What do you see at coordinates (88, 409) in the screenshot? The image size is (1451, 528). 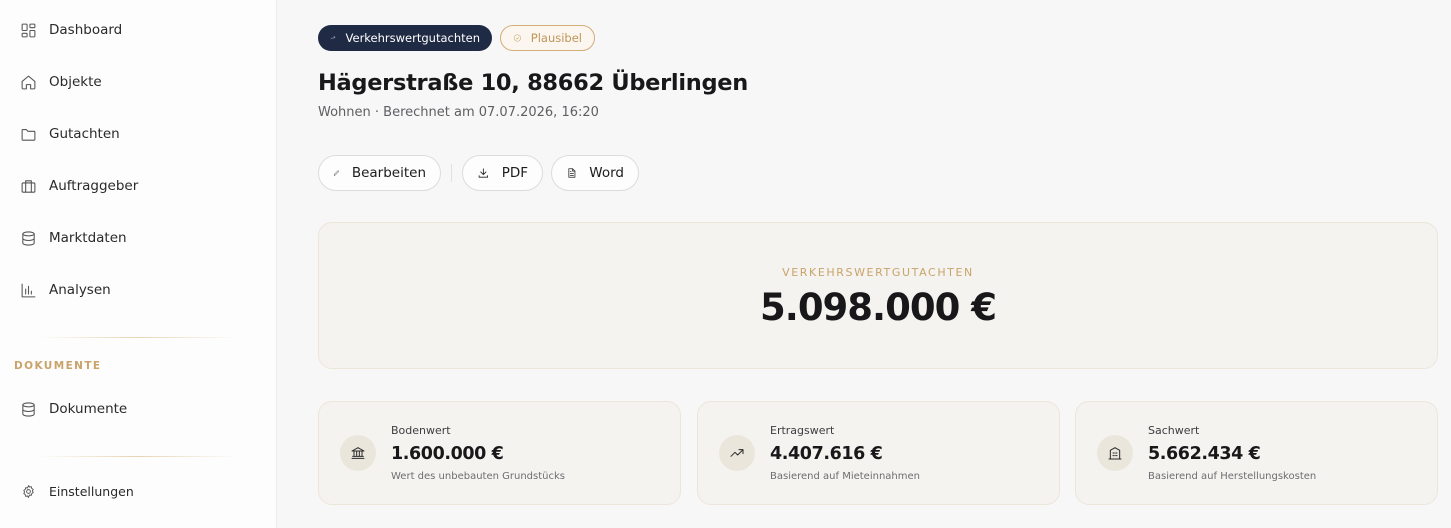 I see `sidebar-item-label: Dokumente` at bounding box center [88, 409].